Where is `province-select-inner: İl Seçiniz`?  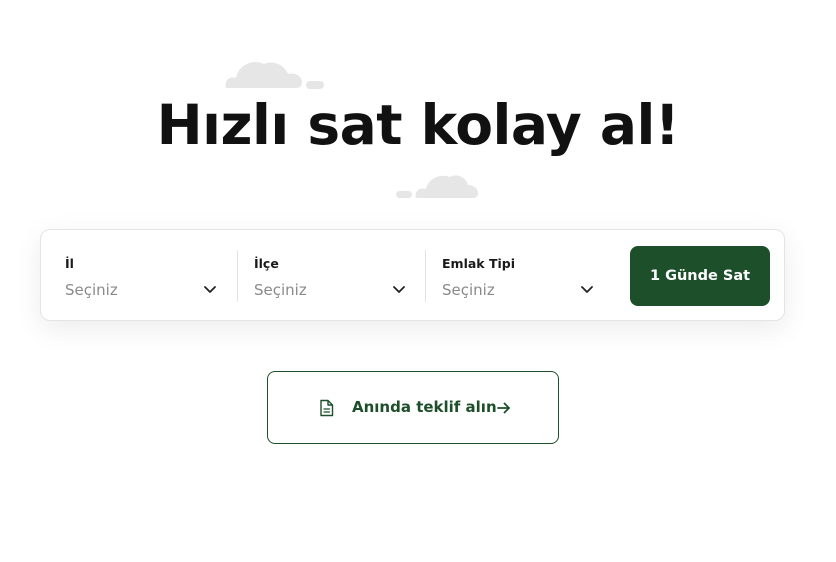
province-select-inner: İl Seçiniz is located at coordinates (141, 276).